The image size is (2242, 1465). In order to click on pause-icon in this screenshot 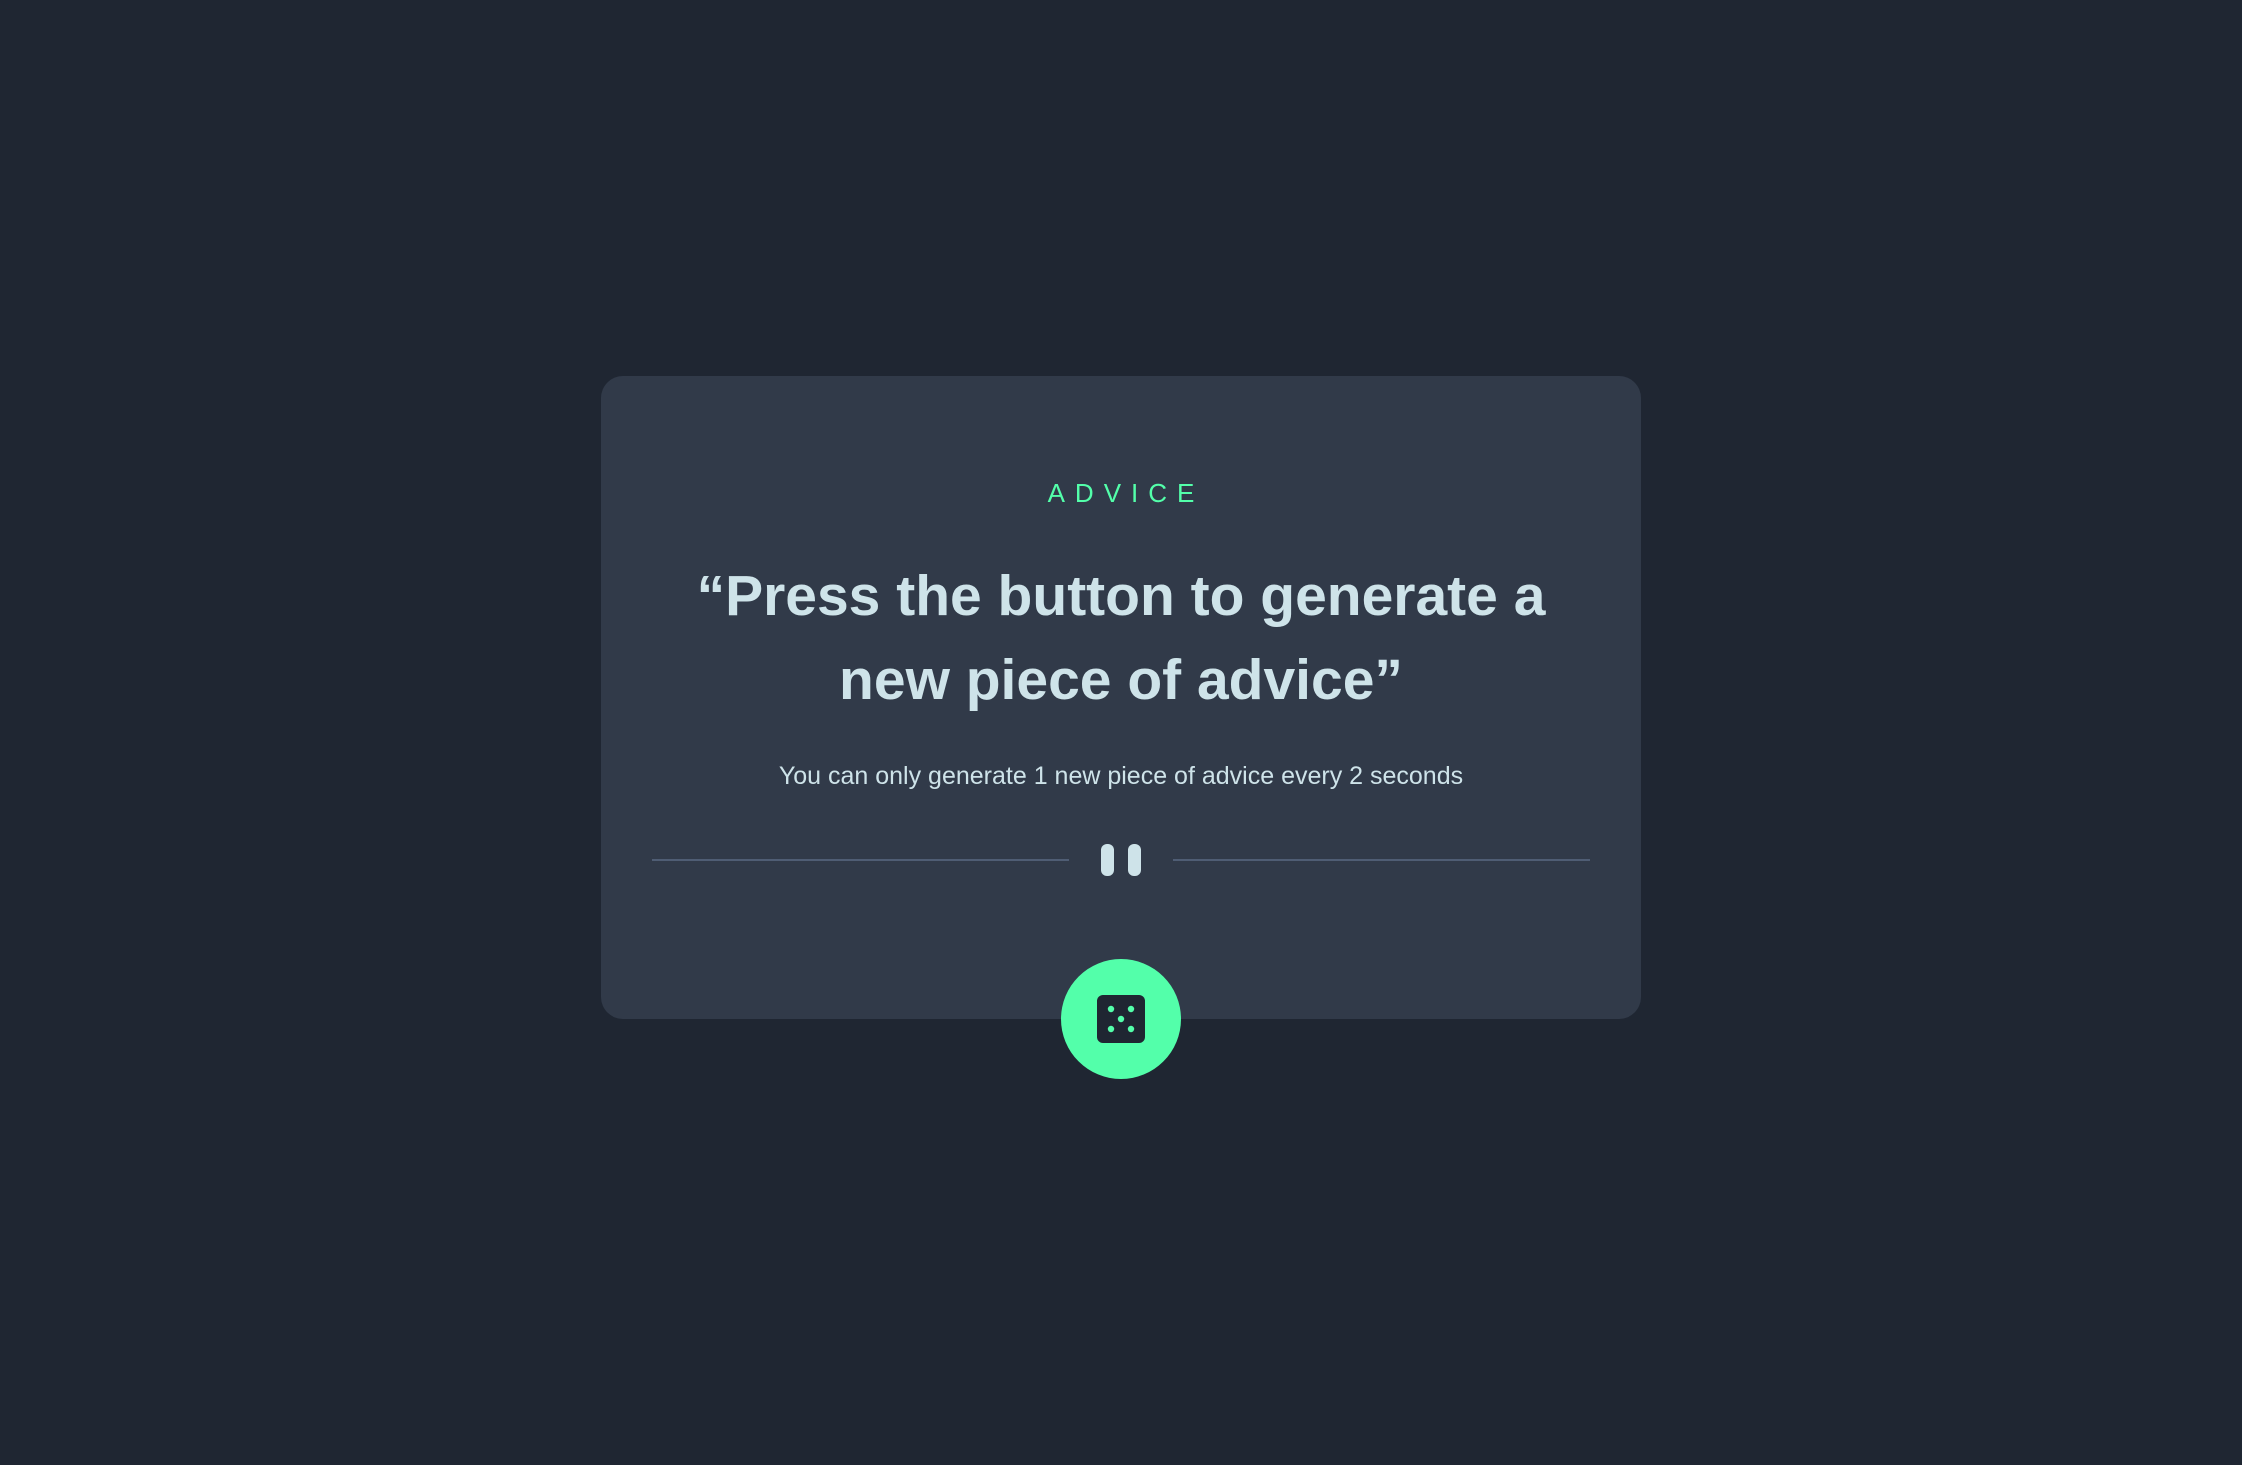, I will do `click(1121, 860)`.